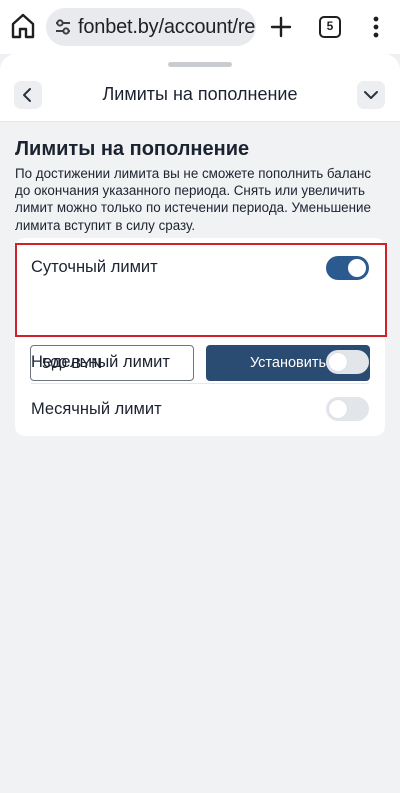 Image resolution: width=400 pixels, height=793 pixels. I want to click on address-bar: fonbet.by/account/resp, so click(151, 27).